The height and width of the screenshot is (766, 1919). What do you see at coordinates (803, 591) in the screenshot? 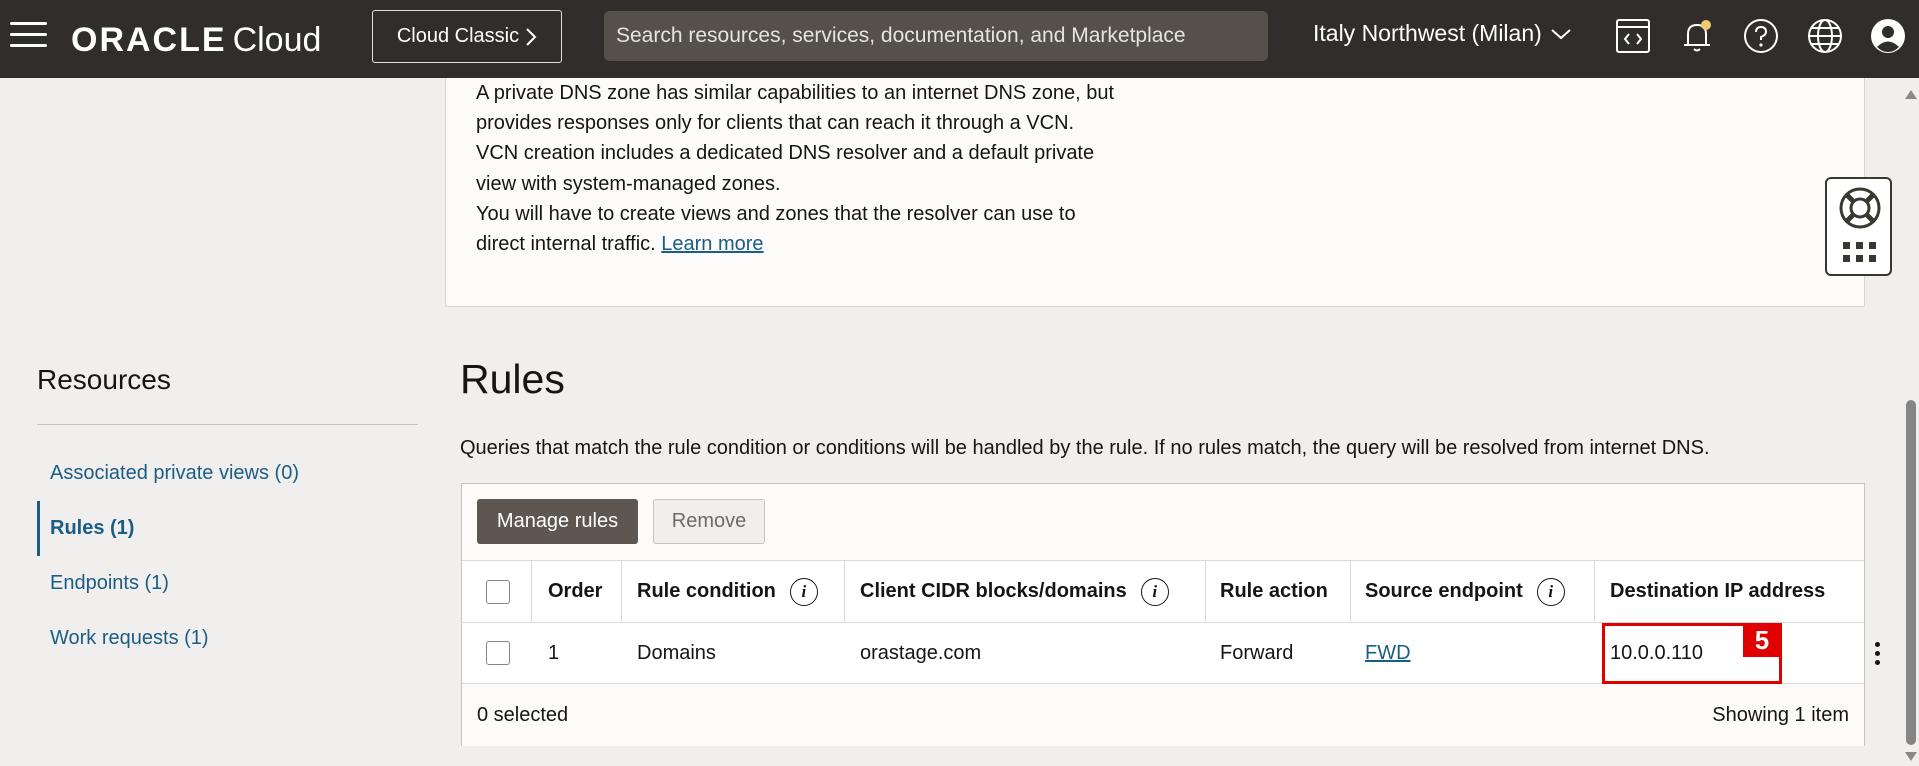
I see `rule-condition-info-icon: i` at bounding box center [803, 591].